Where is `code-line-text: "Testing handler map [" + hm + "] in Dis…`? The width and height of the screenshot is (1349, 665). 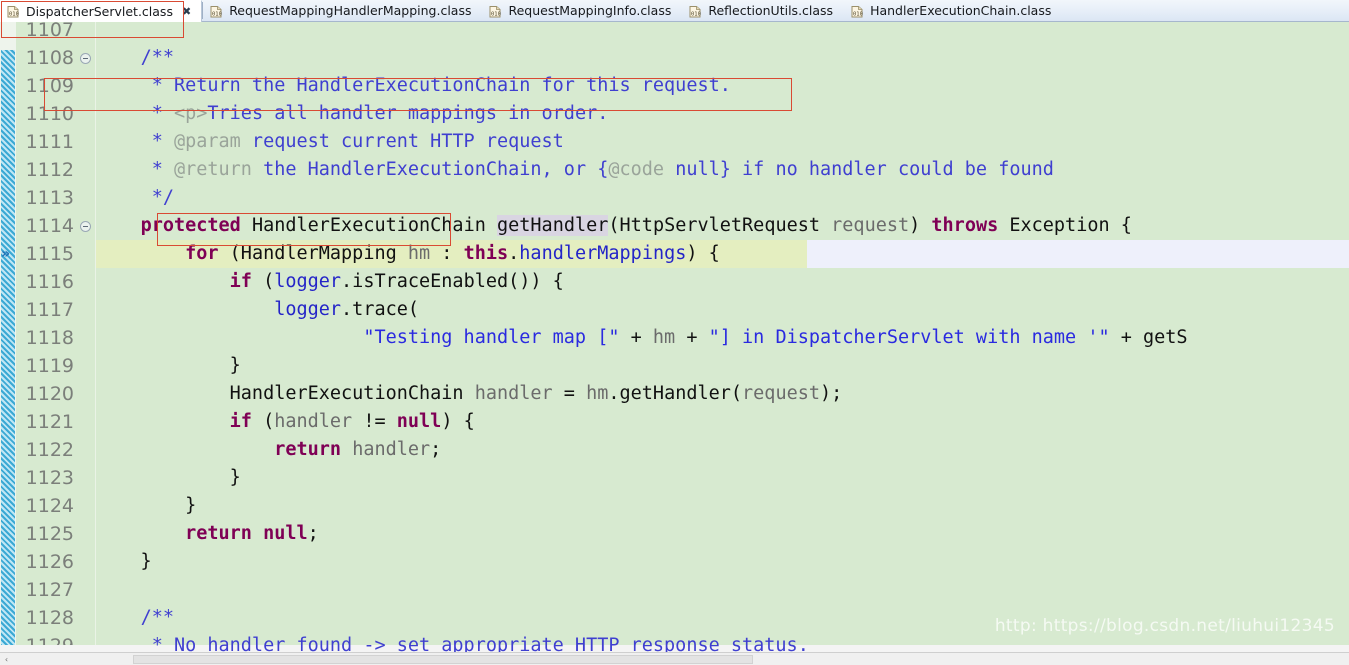 code-line-text: "Testing handler map [" + hm + "] in Dis… is located at coordinates (642, 338).